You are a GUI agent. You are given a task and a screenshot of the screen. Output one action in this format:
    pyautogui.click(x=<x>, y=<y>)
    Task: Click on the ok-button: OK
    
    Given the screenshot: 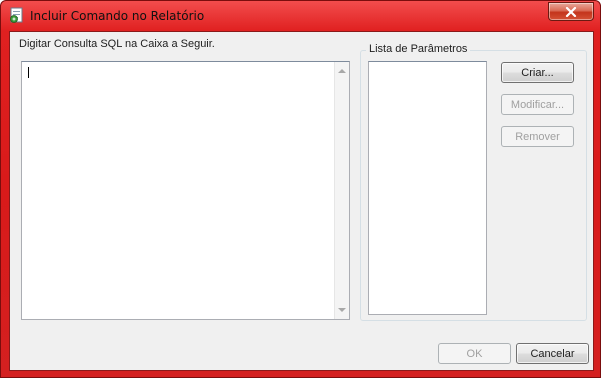 What is the action you would take?
    pyautogui.click(x=474, y=353)
    